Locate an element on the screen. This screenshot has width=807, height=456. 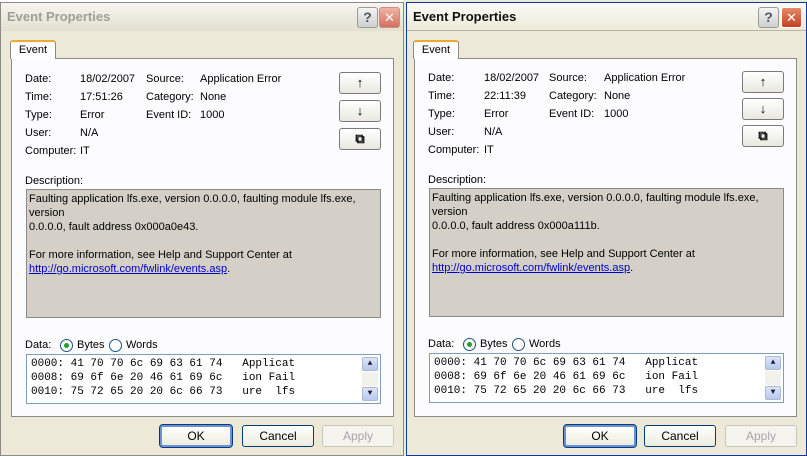
words-label: Words is located at coordinates (142, 345).